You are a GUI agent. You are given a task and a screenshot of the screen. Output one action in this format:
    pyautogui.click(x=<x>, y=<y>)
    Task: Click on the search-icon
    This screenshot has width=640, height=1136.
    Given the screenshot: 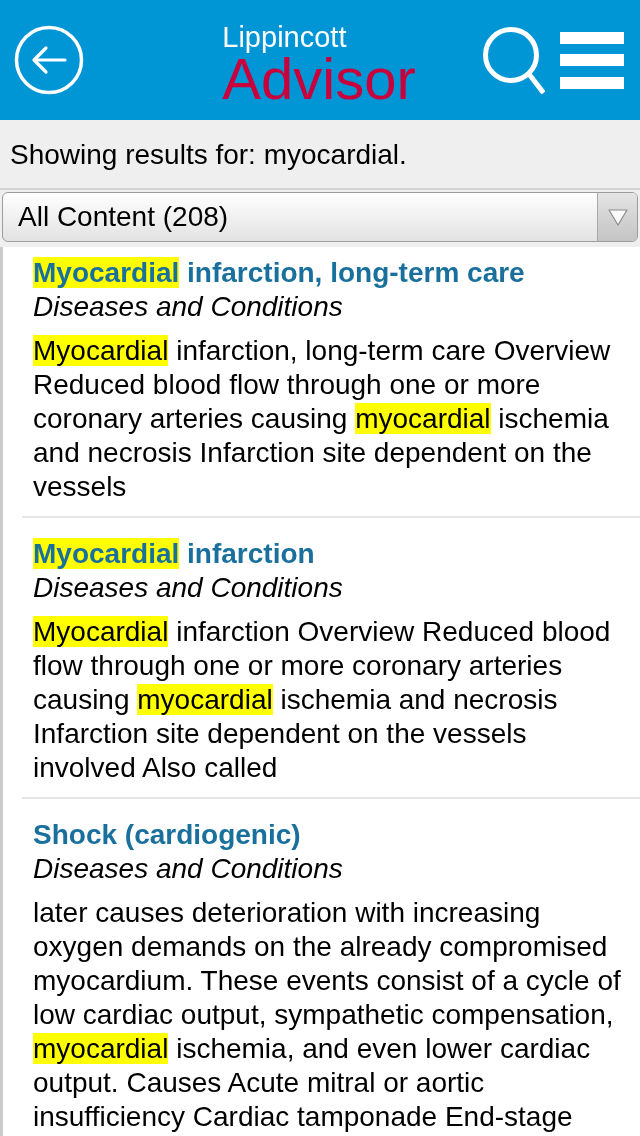 What is the action you would take?
    pyautogui.click(x=513, y=60)
    